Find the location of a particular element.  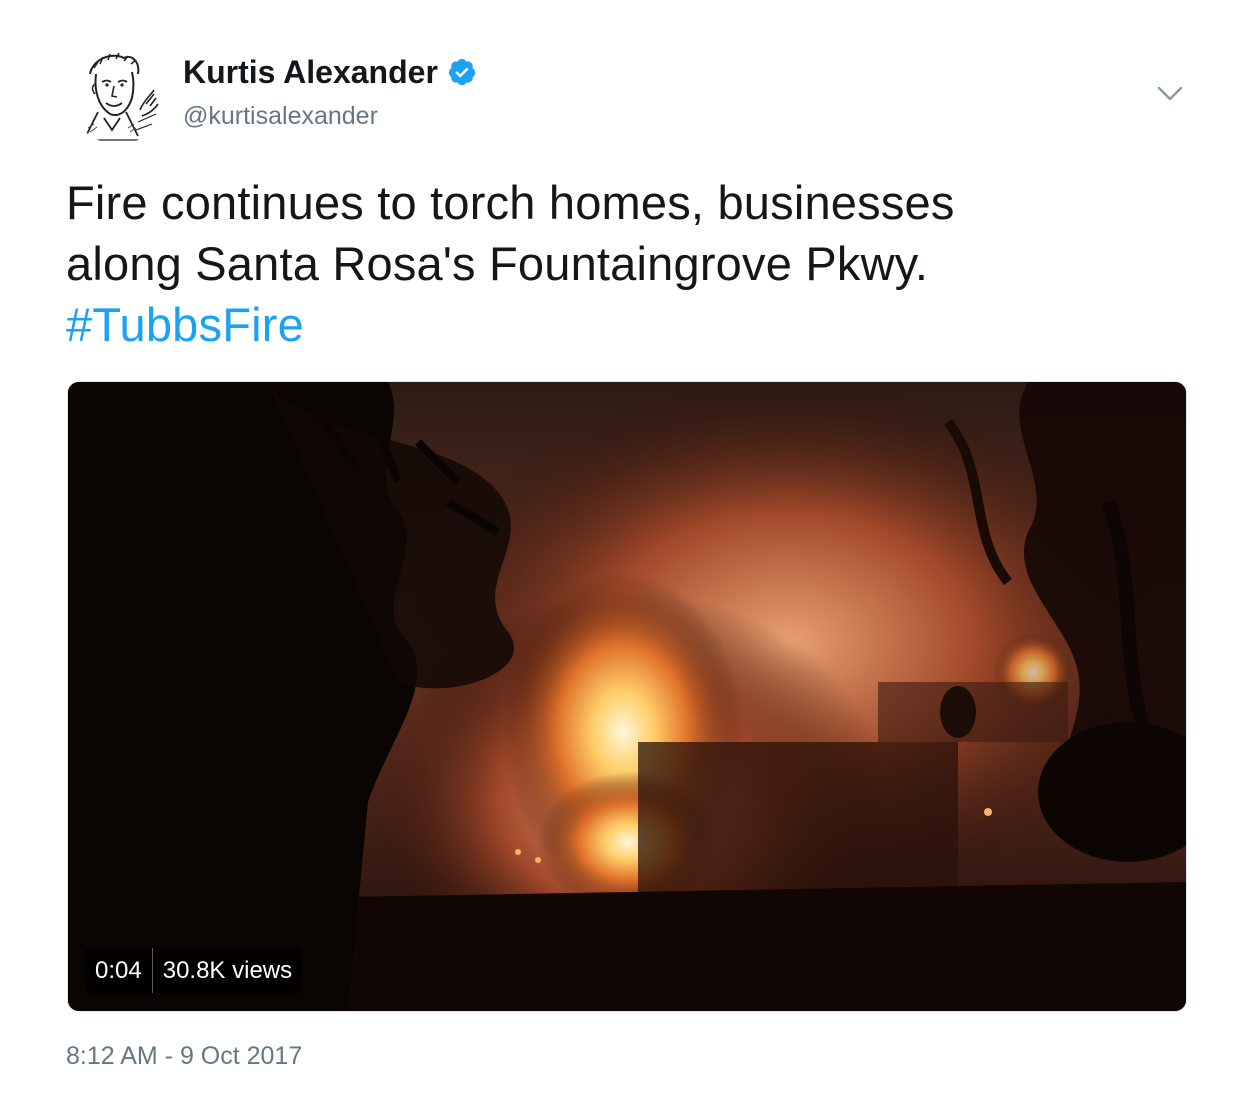

author-handle: @kurtisalexander is located at coordinates (280, 116).